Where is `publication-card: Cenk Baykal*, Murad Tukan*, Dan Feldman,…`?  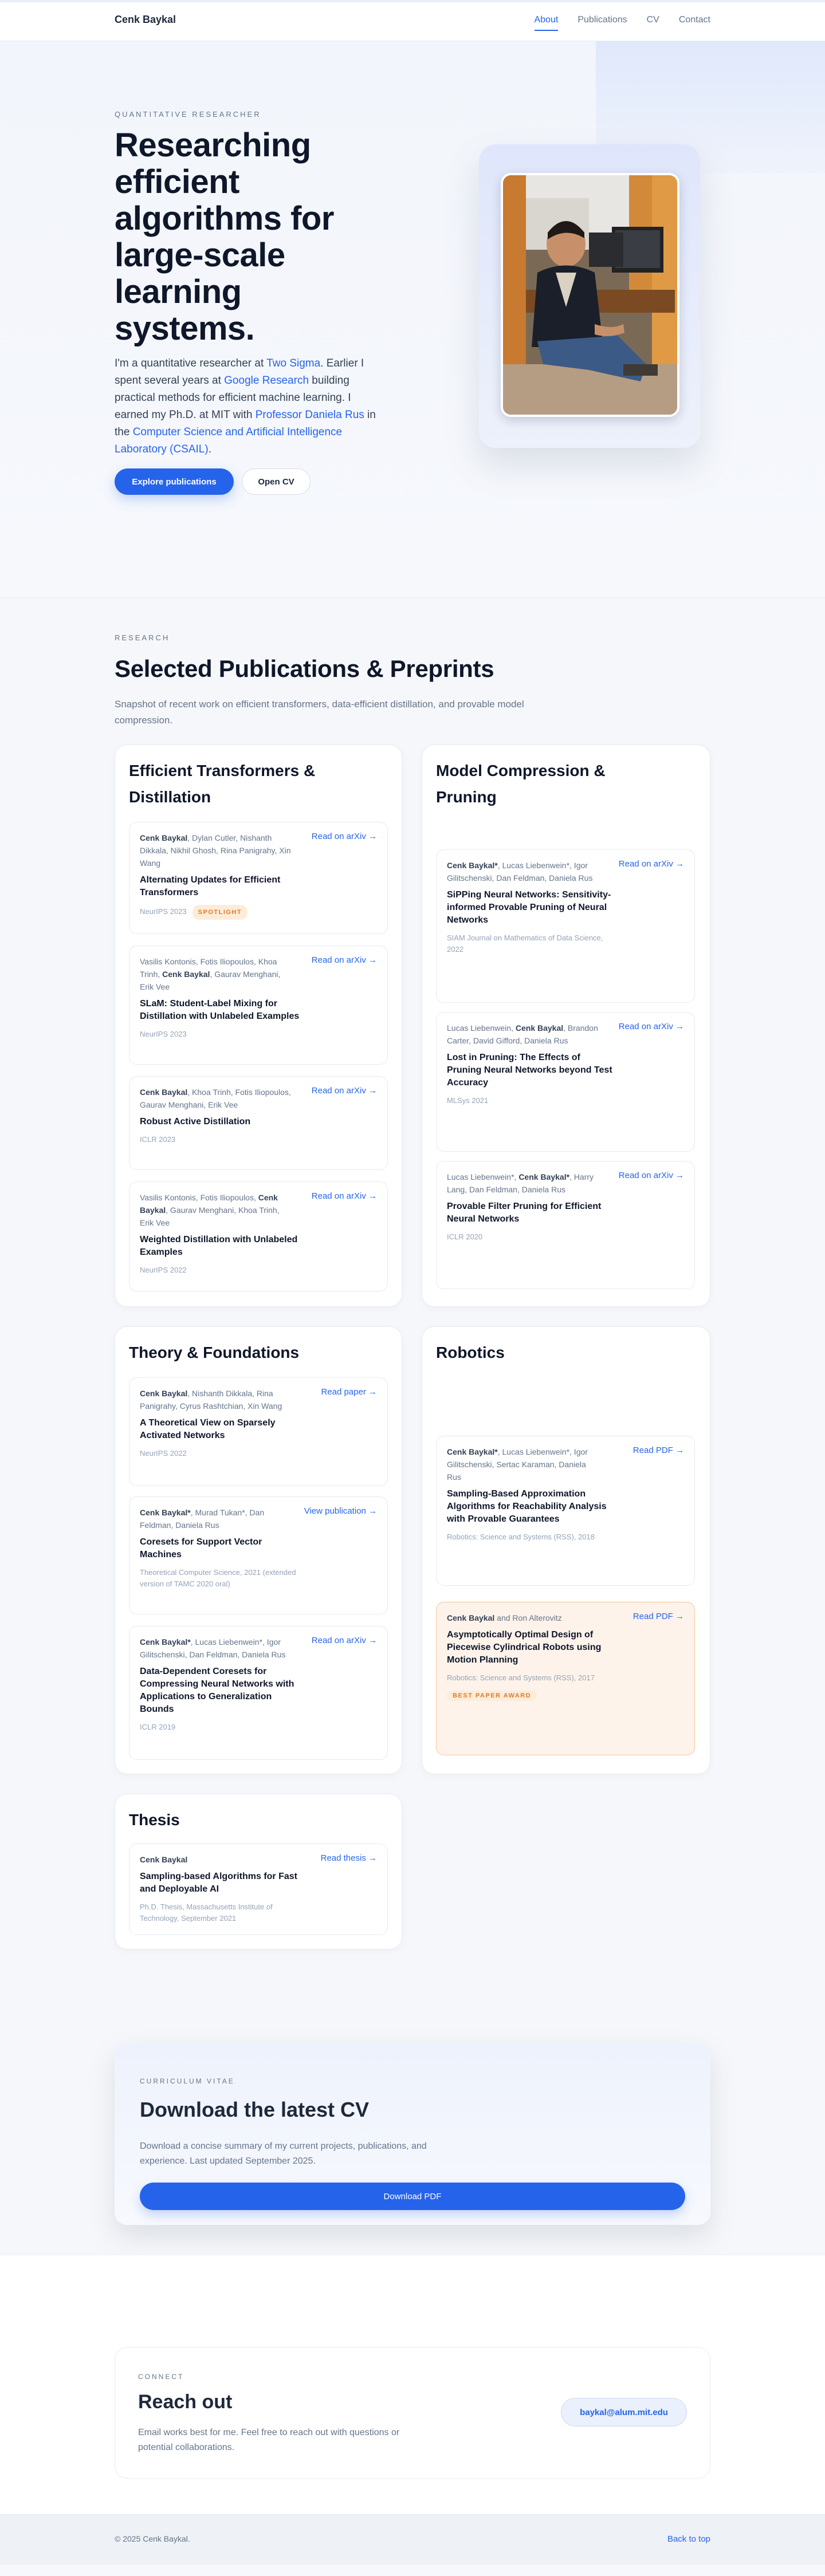
publication-card: Cenk Baykal*, Murad Tukan*, Dan Feldman,… is located at coordinates (258, 1555).